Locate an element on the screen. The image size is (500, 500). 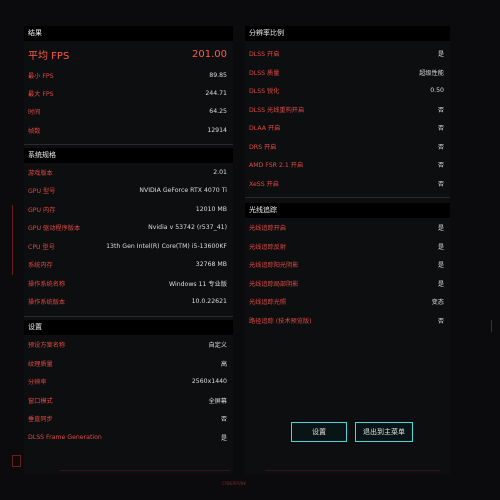
settings-row: 窗口模式 全屏幕 is located at coordinates (127, 400).